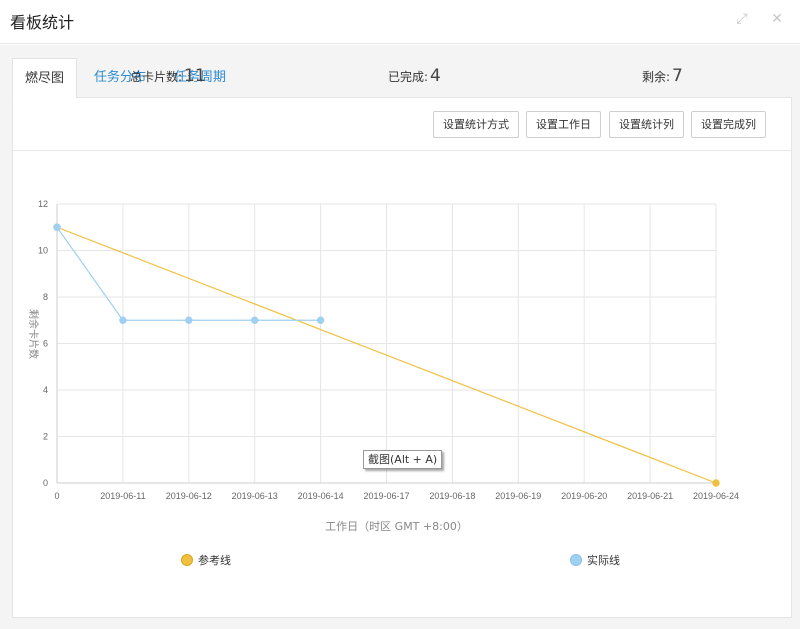 This screenshot has height=629, width=800. Describe the element at coordinates (396, 526) in the screenshot. I see `x-axis-title: 工作日（时区 GMT +8:00）` at that location.